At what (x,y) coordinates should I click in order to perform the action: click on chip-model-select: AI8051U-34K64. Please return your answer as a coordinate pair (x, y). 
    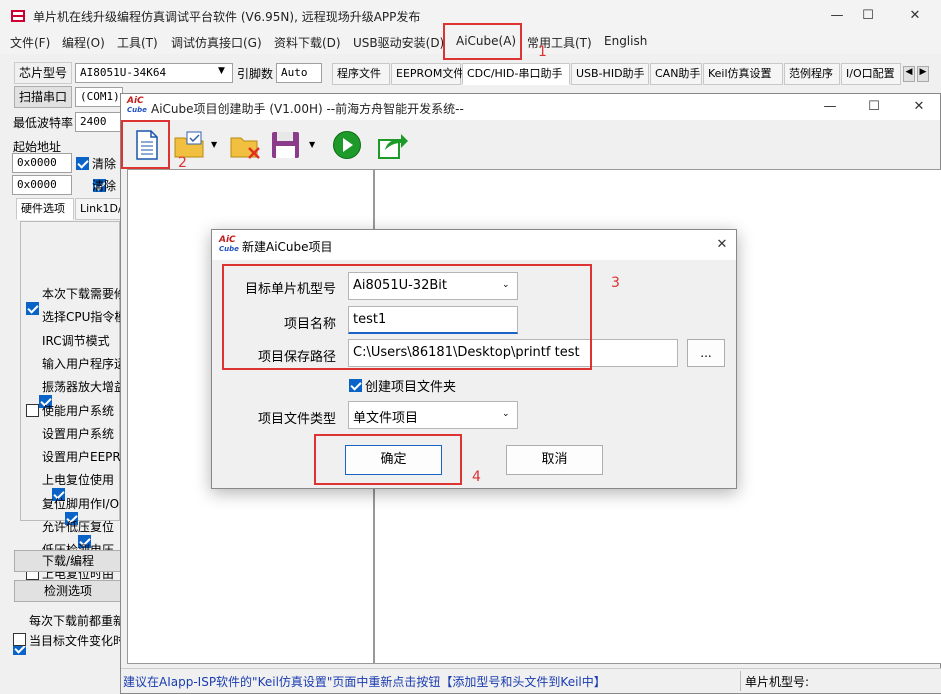
    Looking at the image, I should click on (154, 73).